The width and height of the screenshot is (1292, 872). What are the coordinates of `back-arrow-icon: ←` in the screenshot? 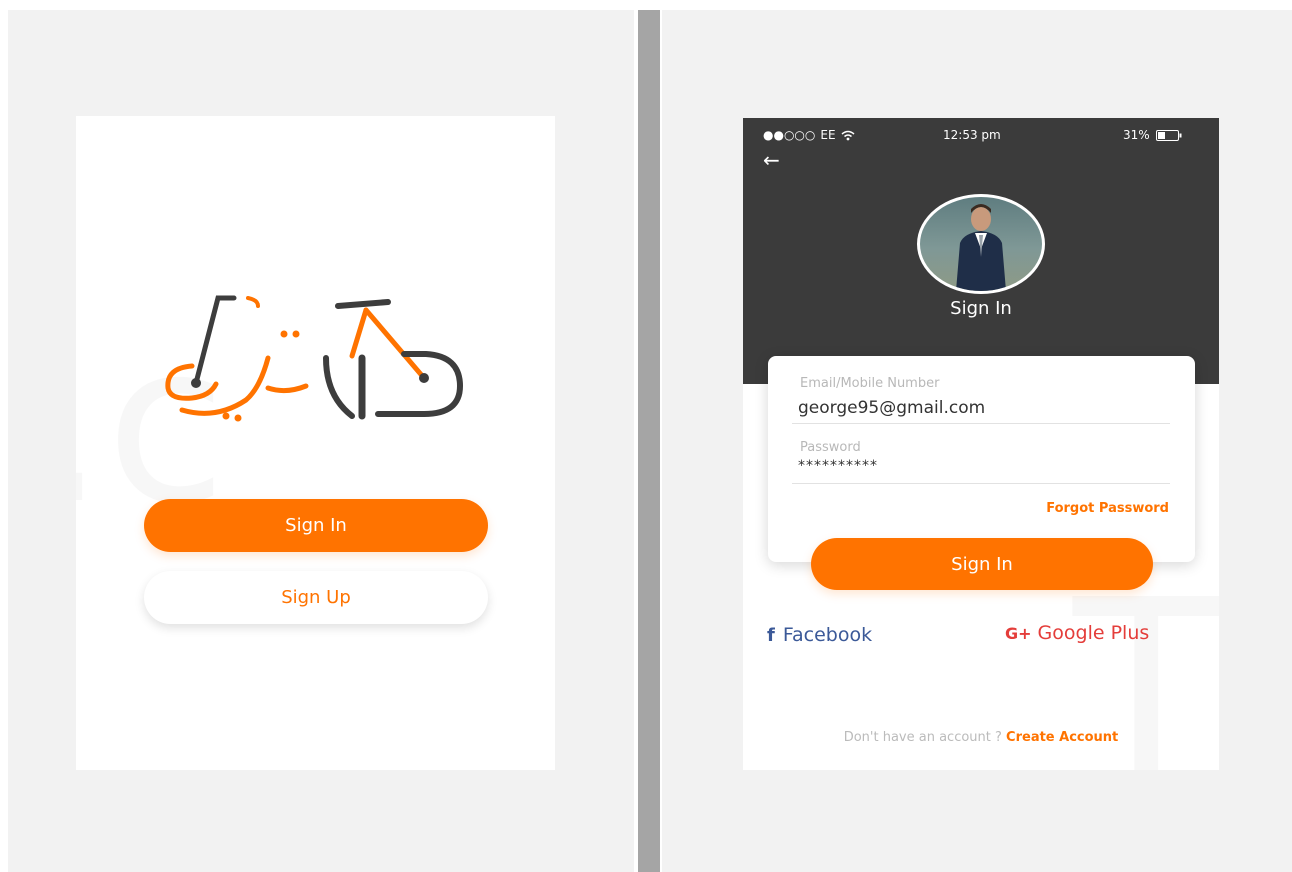 It's located at (771, 160).